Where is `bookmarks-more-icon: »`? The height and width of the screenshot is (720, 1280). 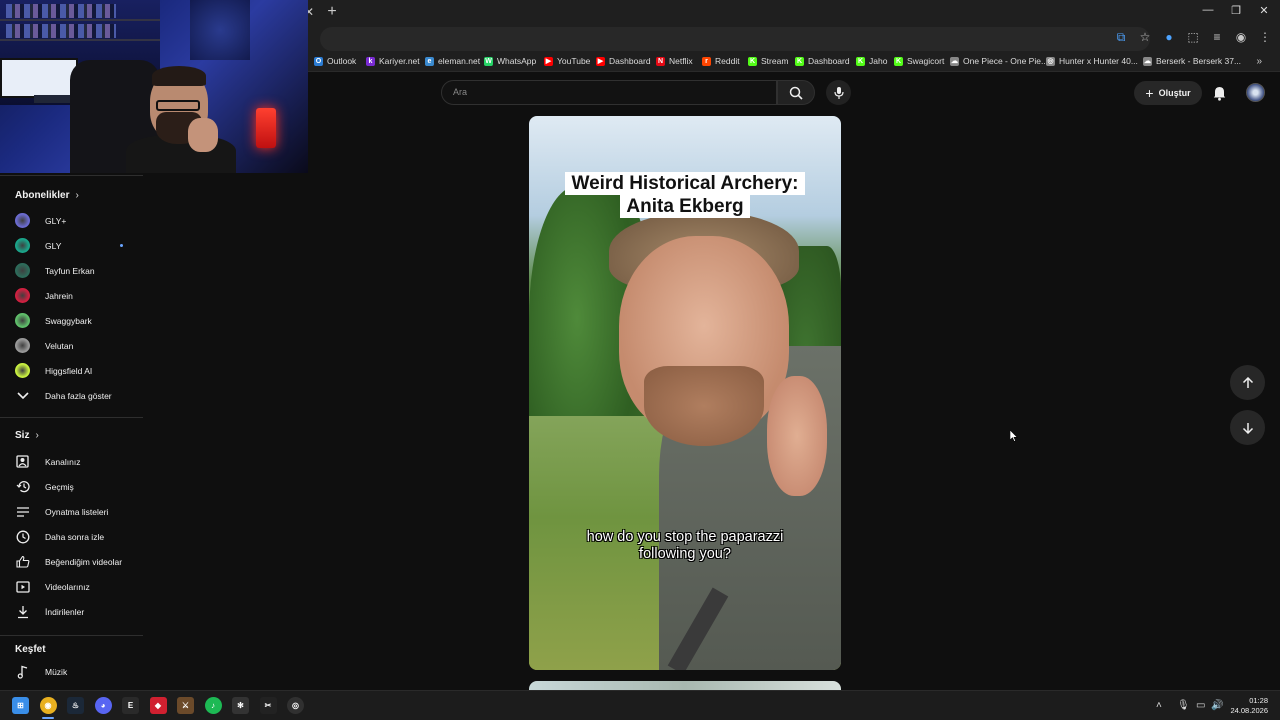
bookmarks-more-icon: » is located at coordinates (1259, 61).